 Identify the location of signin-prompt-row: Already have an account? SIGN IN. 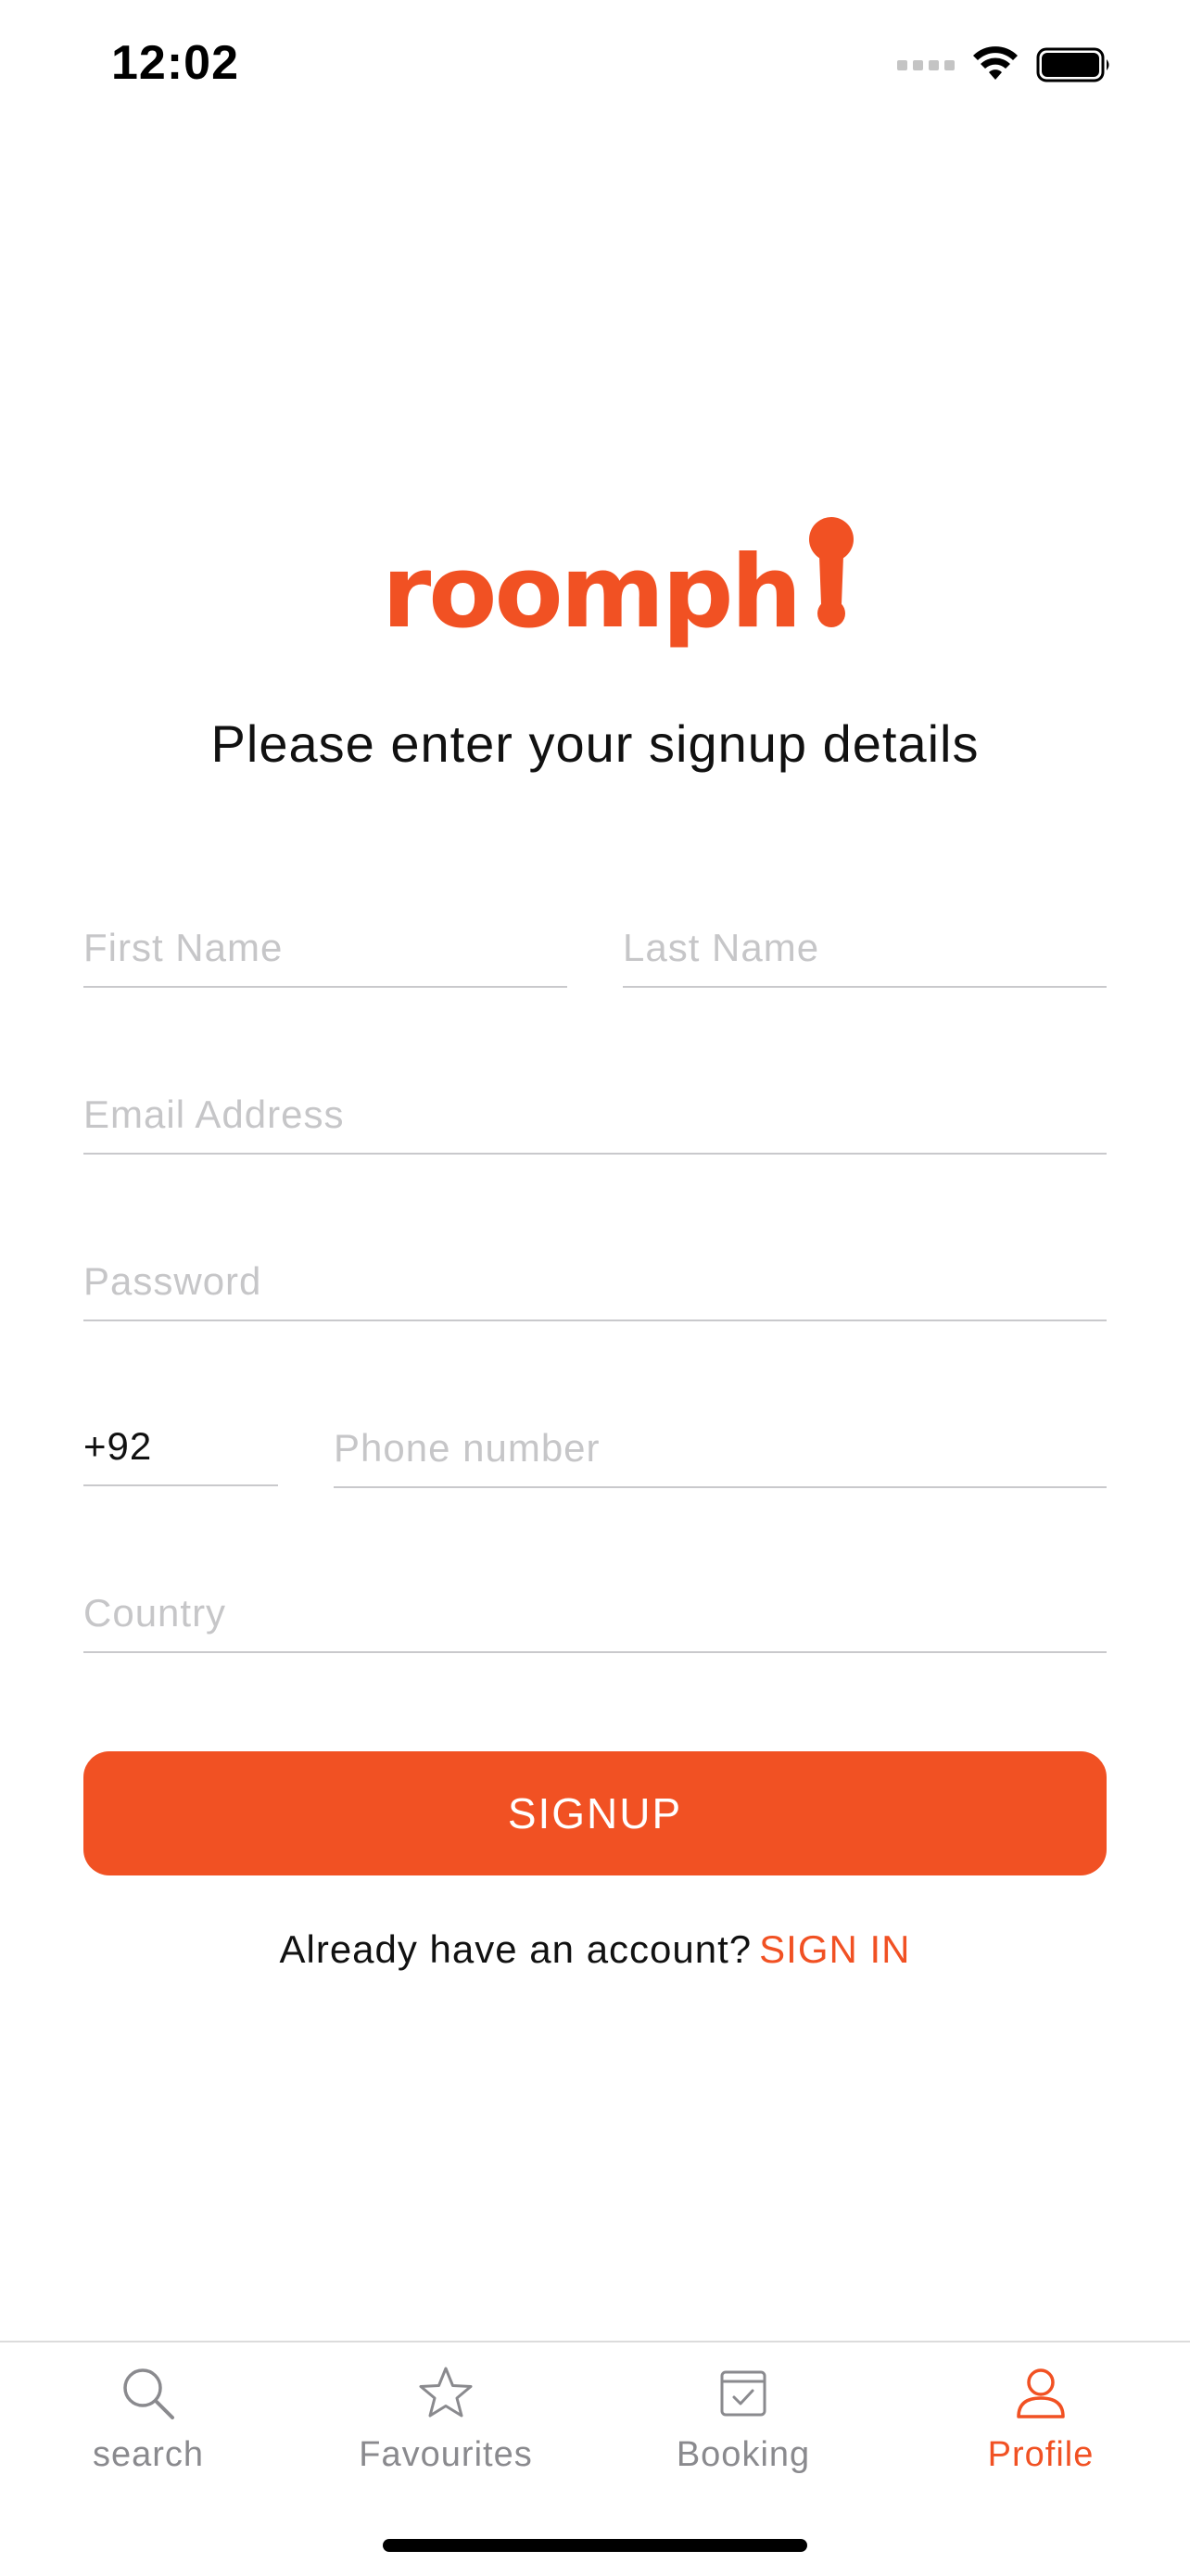
(595, 1949).